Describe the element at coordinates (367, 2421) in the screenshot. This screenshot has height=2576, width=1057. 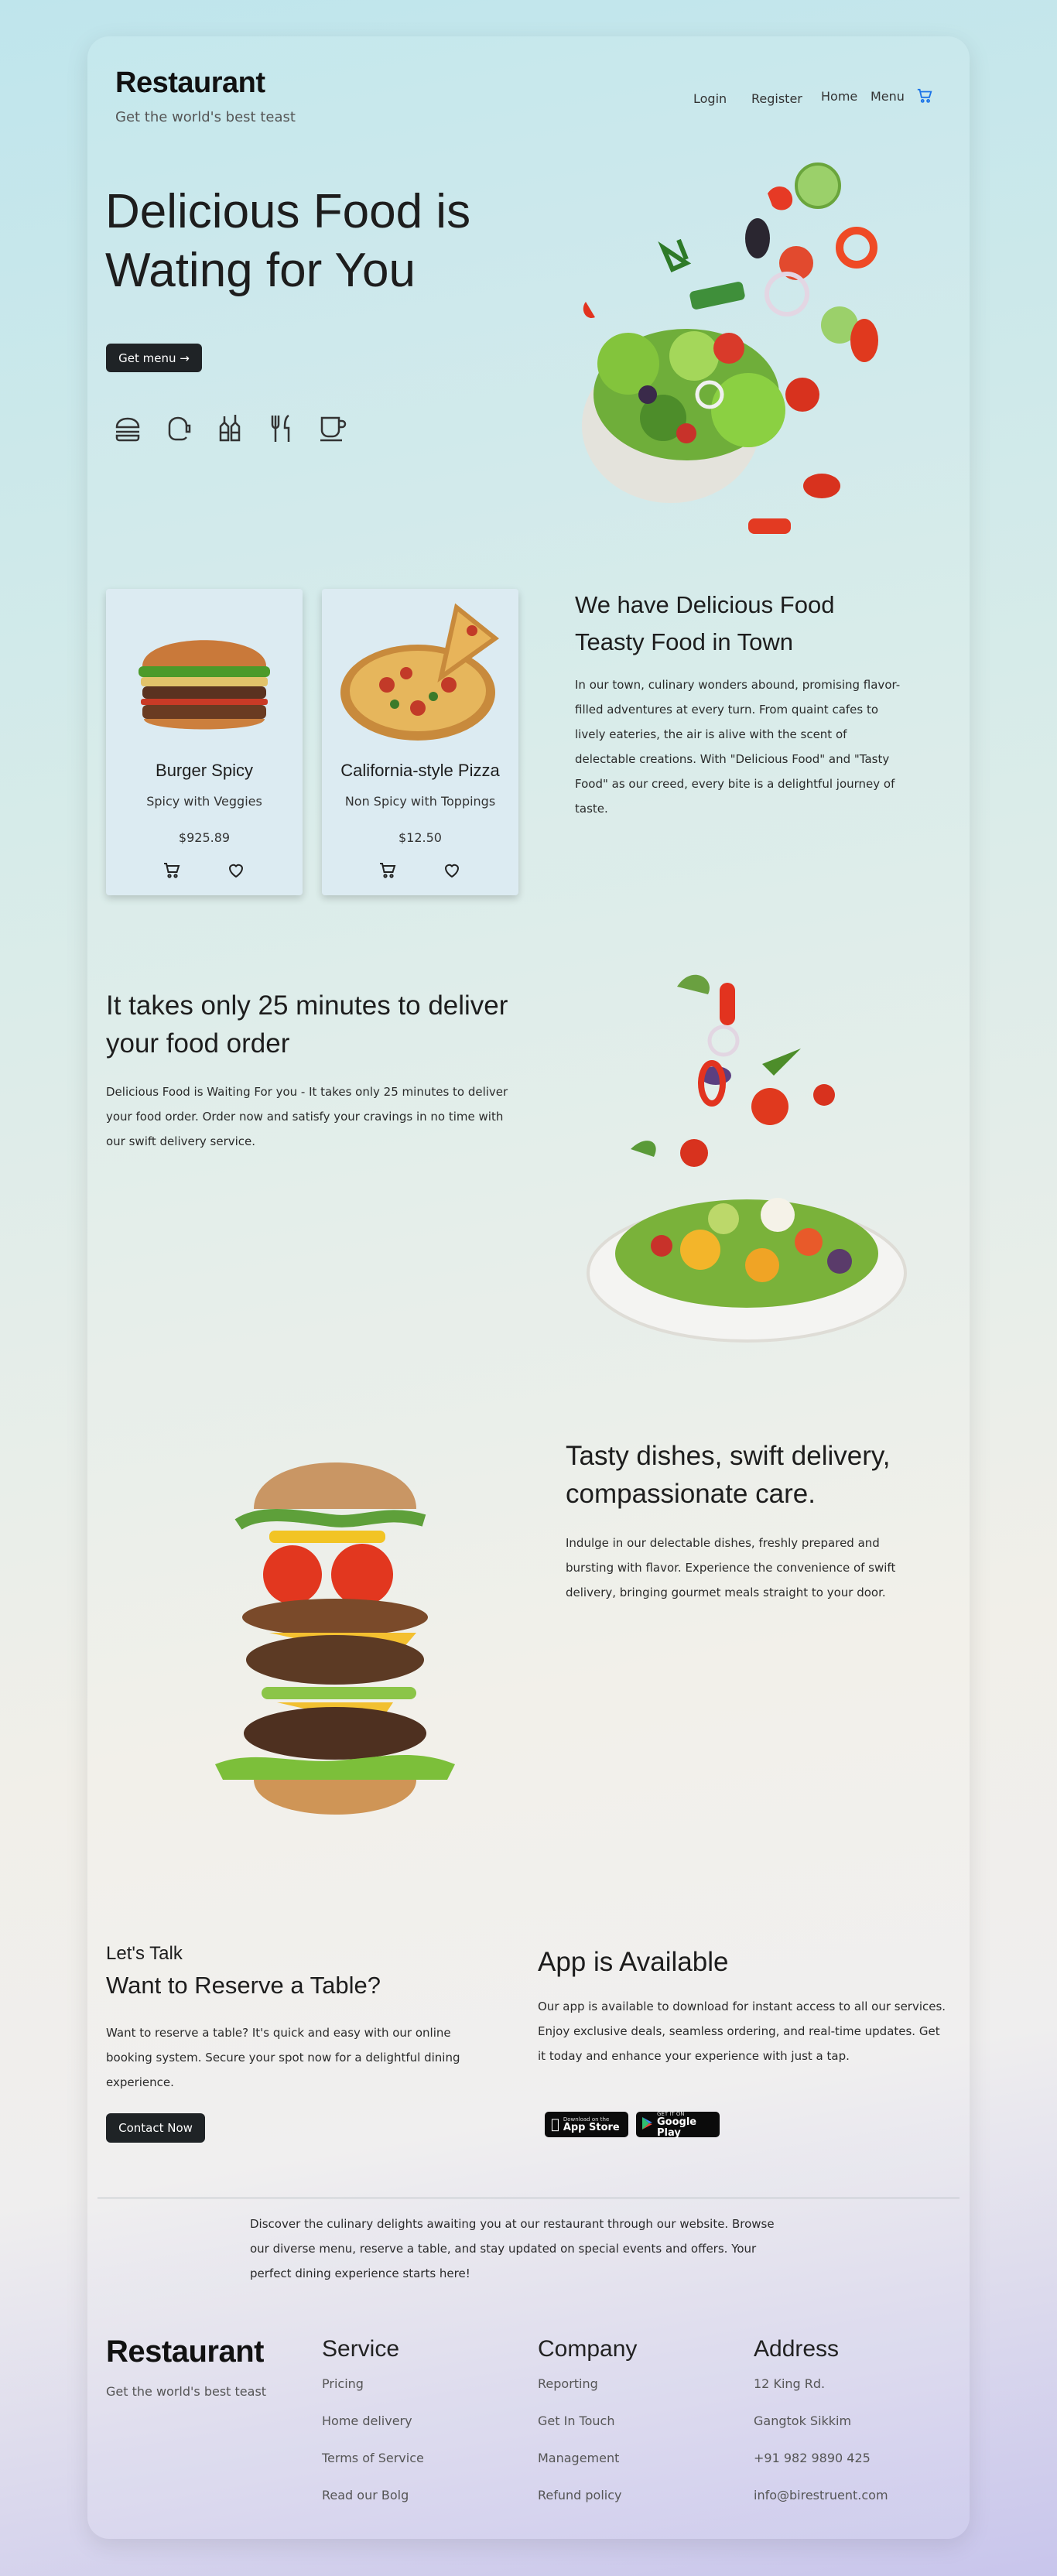
I see `footer-link-home-delivery: Home delivery` at that location.